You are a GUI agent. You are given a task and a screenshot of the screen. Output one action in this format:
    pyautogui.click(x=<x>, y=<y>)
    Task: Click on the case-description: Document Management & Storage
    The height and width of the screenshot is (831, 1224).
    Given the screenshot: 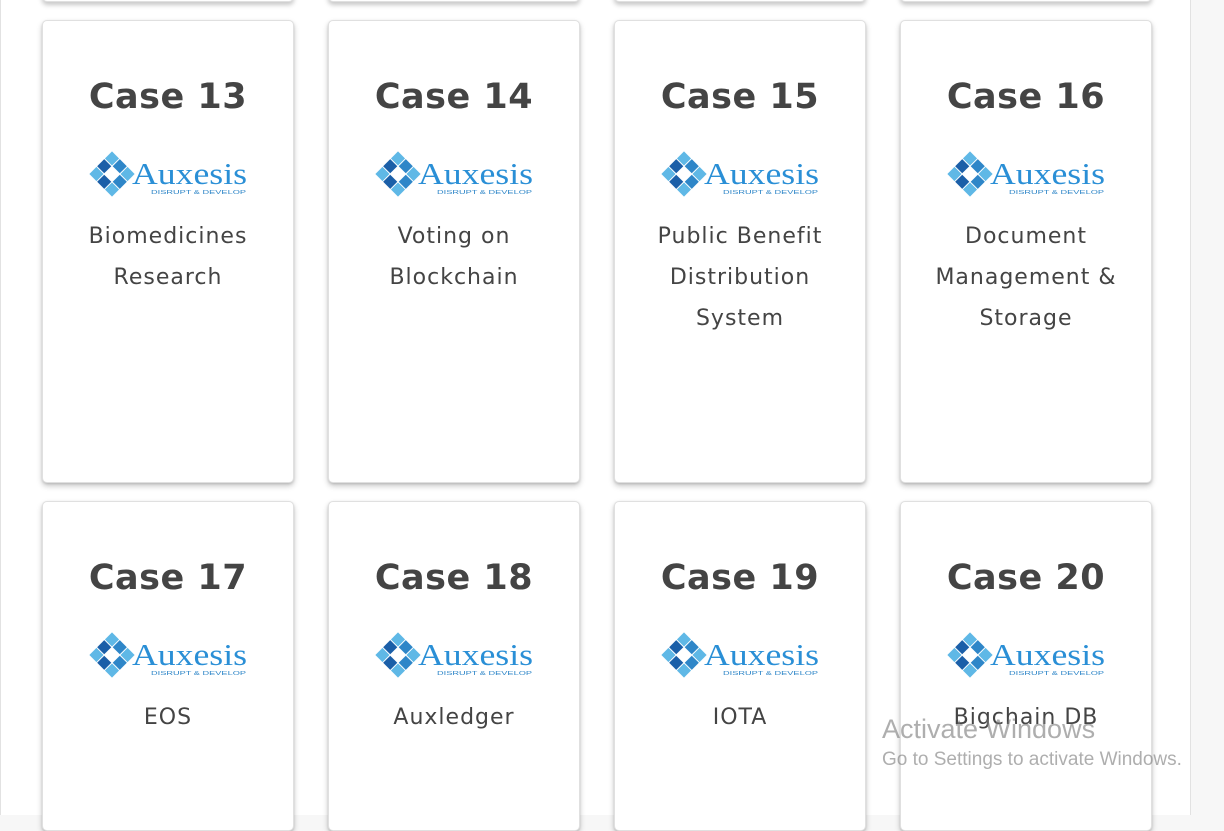 What is the action you would take?
    pyautogui.click(x=1026, y=277)
    